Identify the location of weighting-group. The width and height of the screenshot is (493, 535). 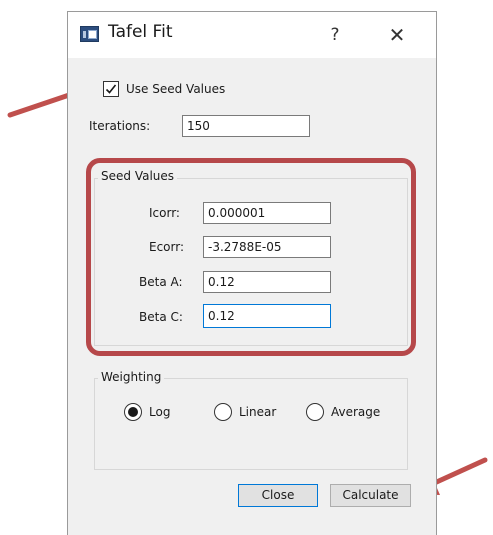
(251, 424).